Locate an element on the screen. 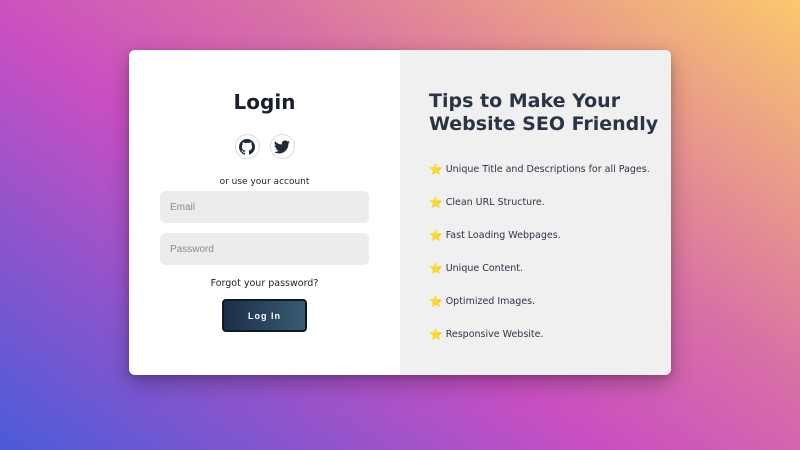 This screenshot has width=800, height=450. forgot-password-link: Forgot your password? is located at coordinates (264, 283).